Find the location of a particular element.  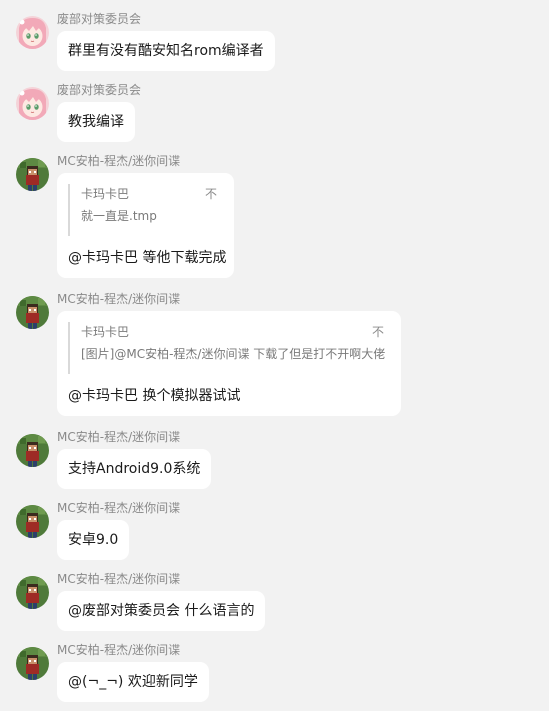

message-bubble: @(¬_¬) 欢迎新同学 is located at coordinates (133, 682).